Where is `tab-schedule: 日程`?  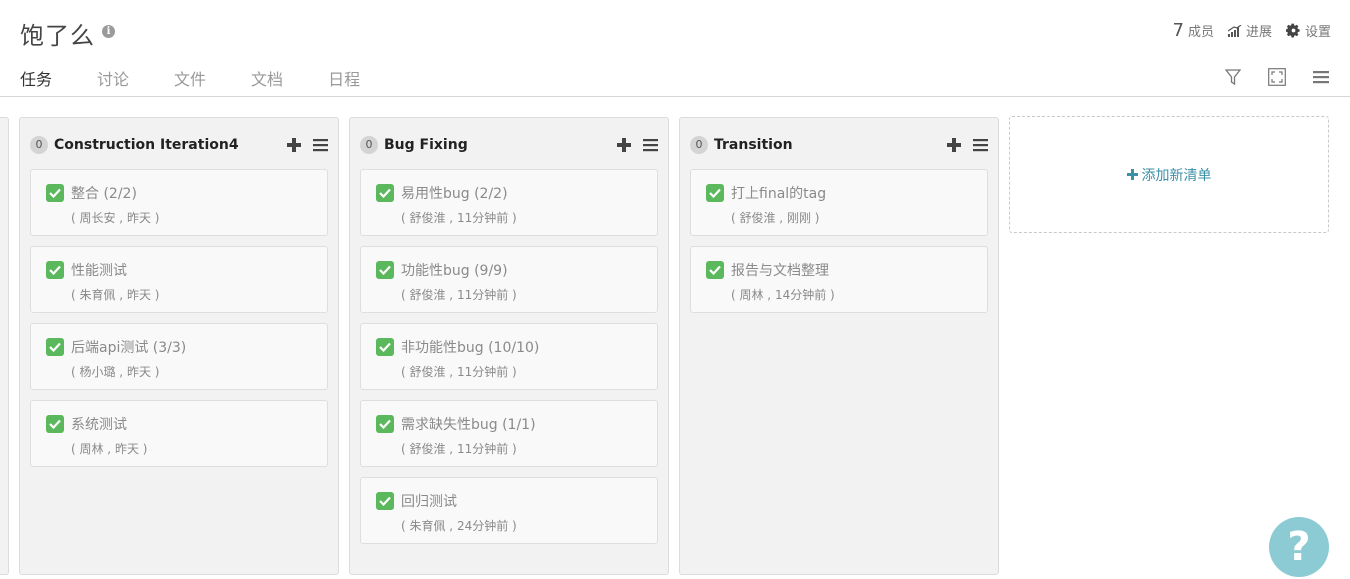 tab-schedule: 日程 is located at coordinates (344, 81).